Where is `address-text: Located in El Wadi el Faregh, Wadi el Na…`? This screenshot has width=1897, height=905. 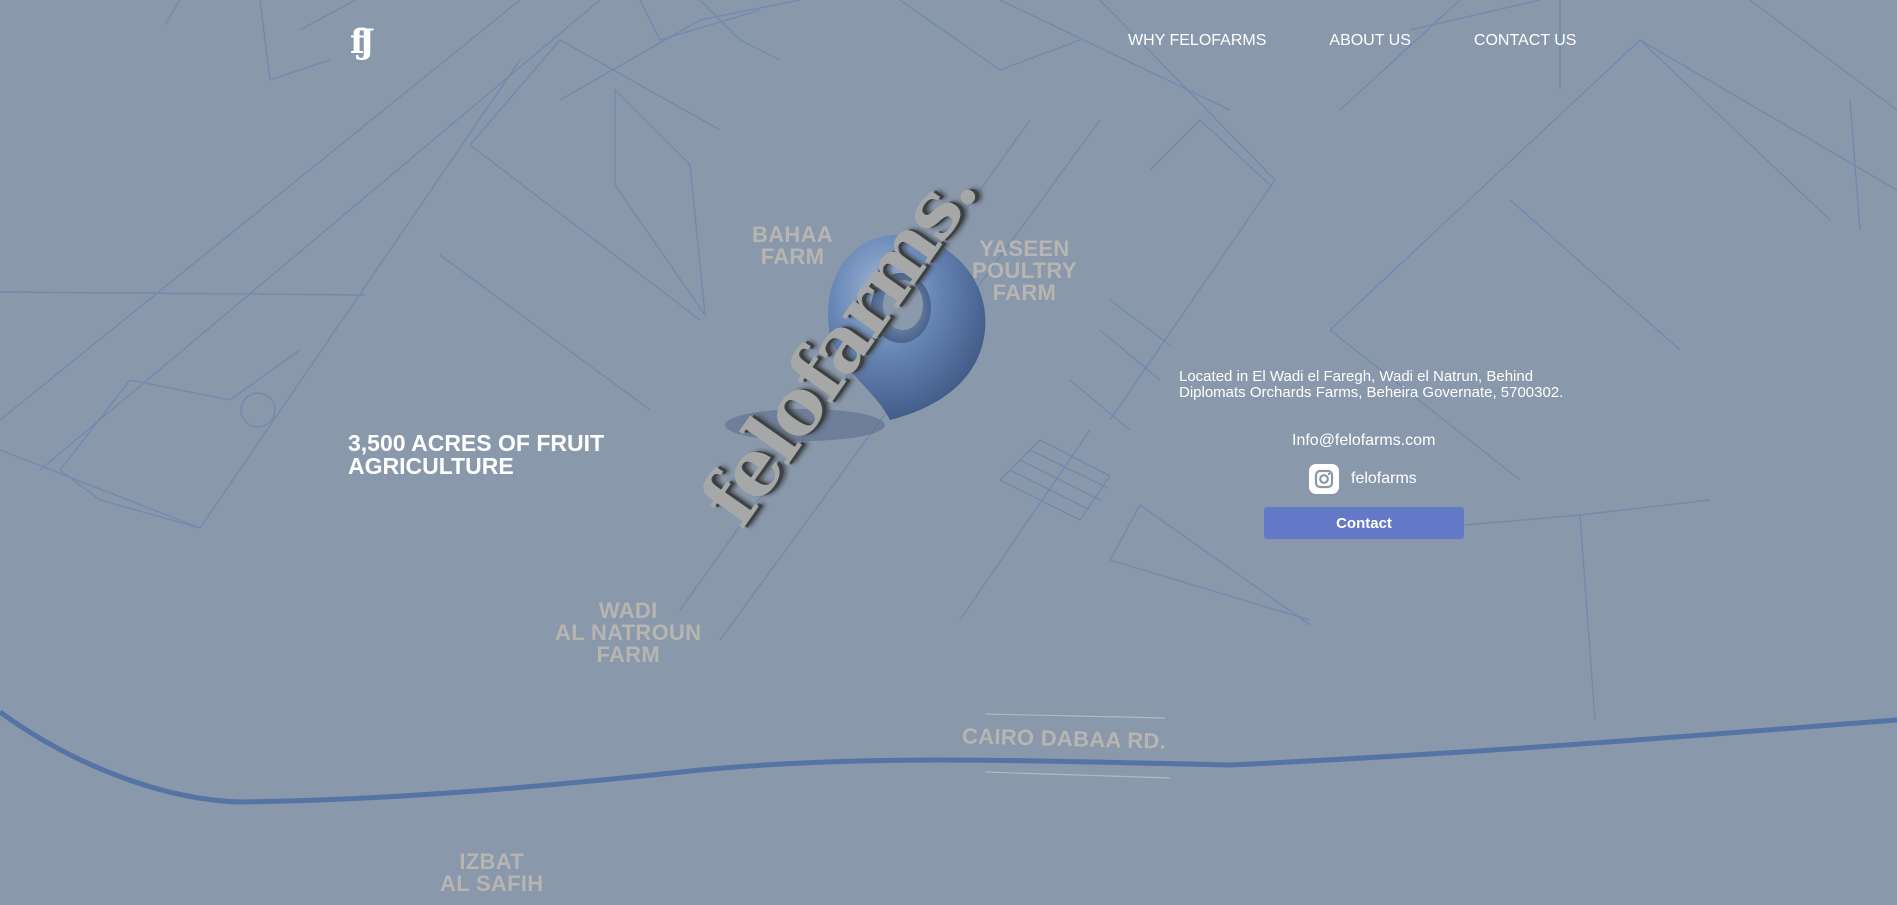 address-text: Located in El Wadi el Faregh, Wadi el Na… is located at coordinates (1371, 384).